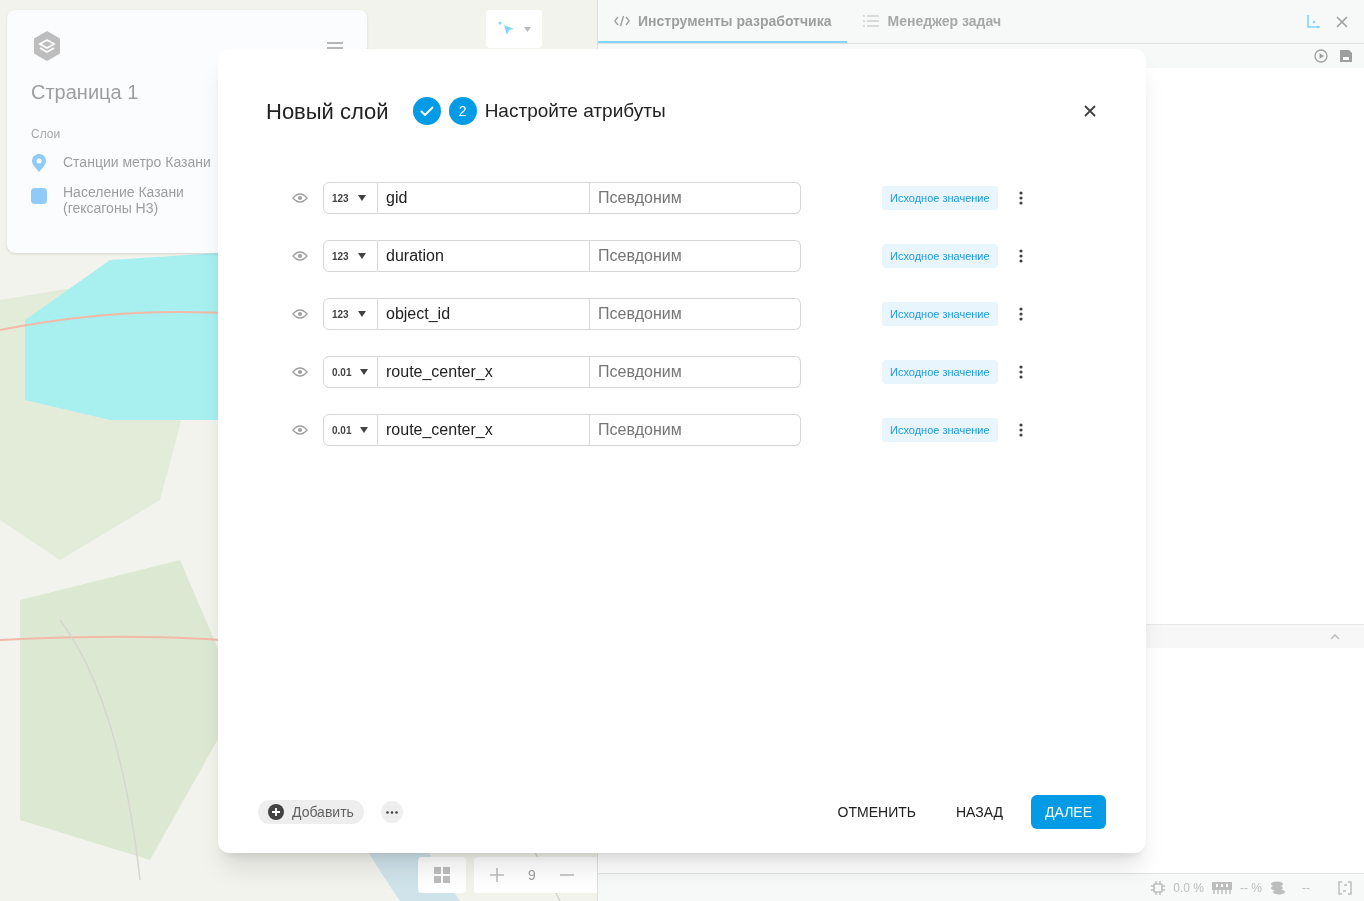 This screenshot has width=1364, height=901. I want to click on cursor-icon, so click(506, 29).